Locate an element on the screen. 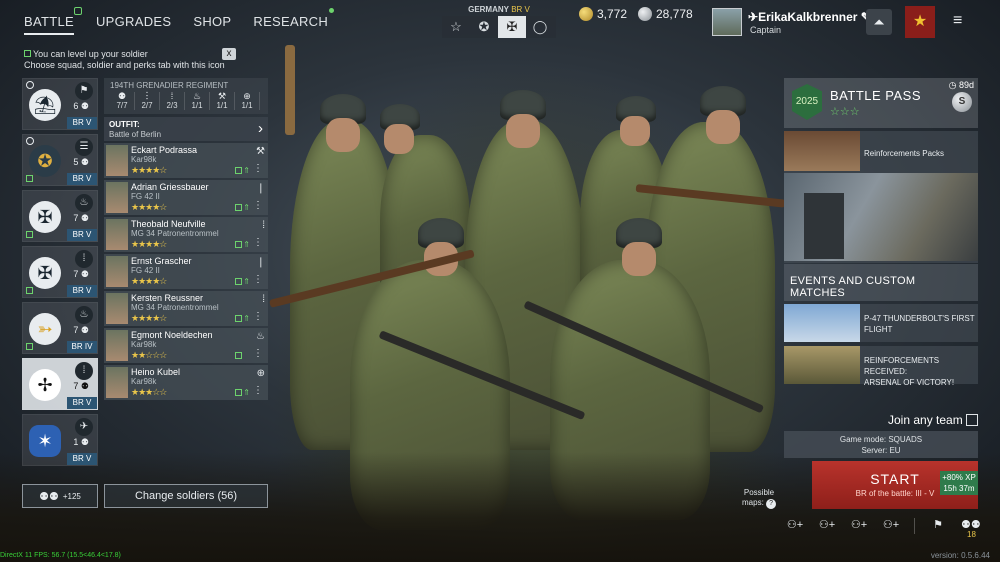 The width and height of the screenshot is (1000, 562). help-icon: ? is located at coordinates (771, 504).